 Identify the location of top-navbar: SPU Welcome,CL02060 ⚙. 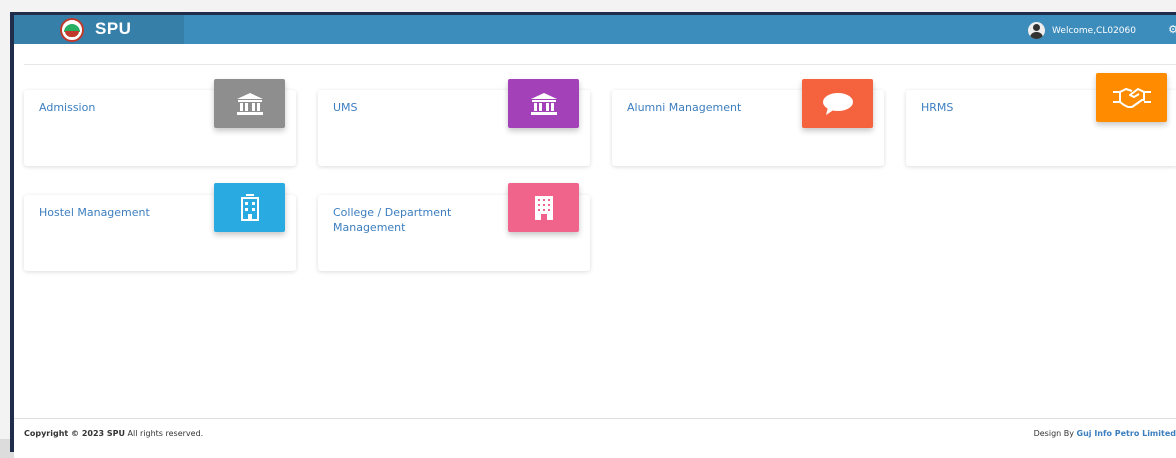
(595, 29).